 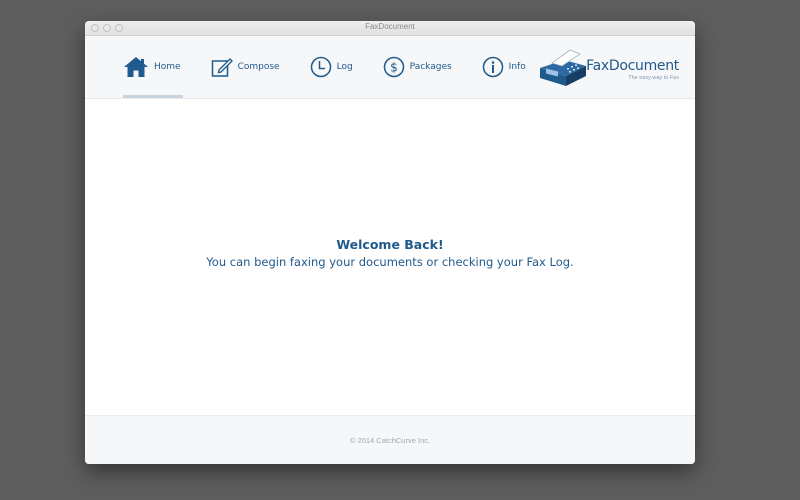 I want to click on compose-icon, so click(x=222, y=67).